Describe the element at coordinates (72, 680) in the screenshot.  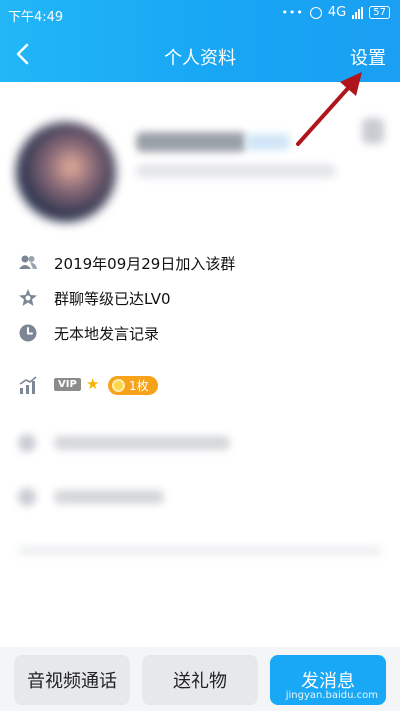
I see `video-call-button: 音视频通话` at that location.